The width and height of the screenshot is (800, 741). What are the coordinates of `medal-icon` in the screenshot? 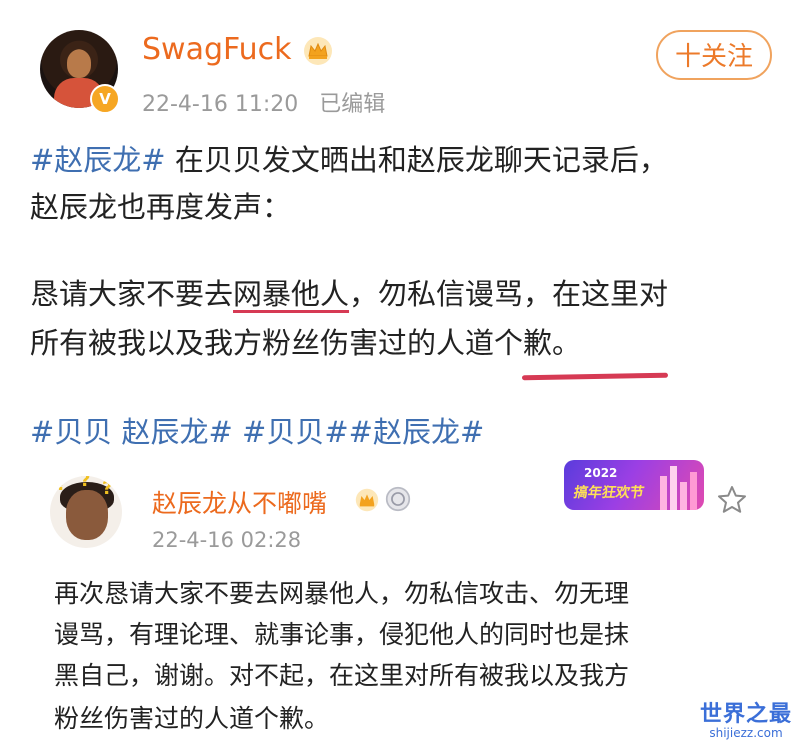 It's located at (398, 499).